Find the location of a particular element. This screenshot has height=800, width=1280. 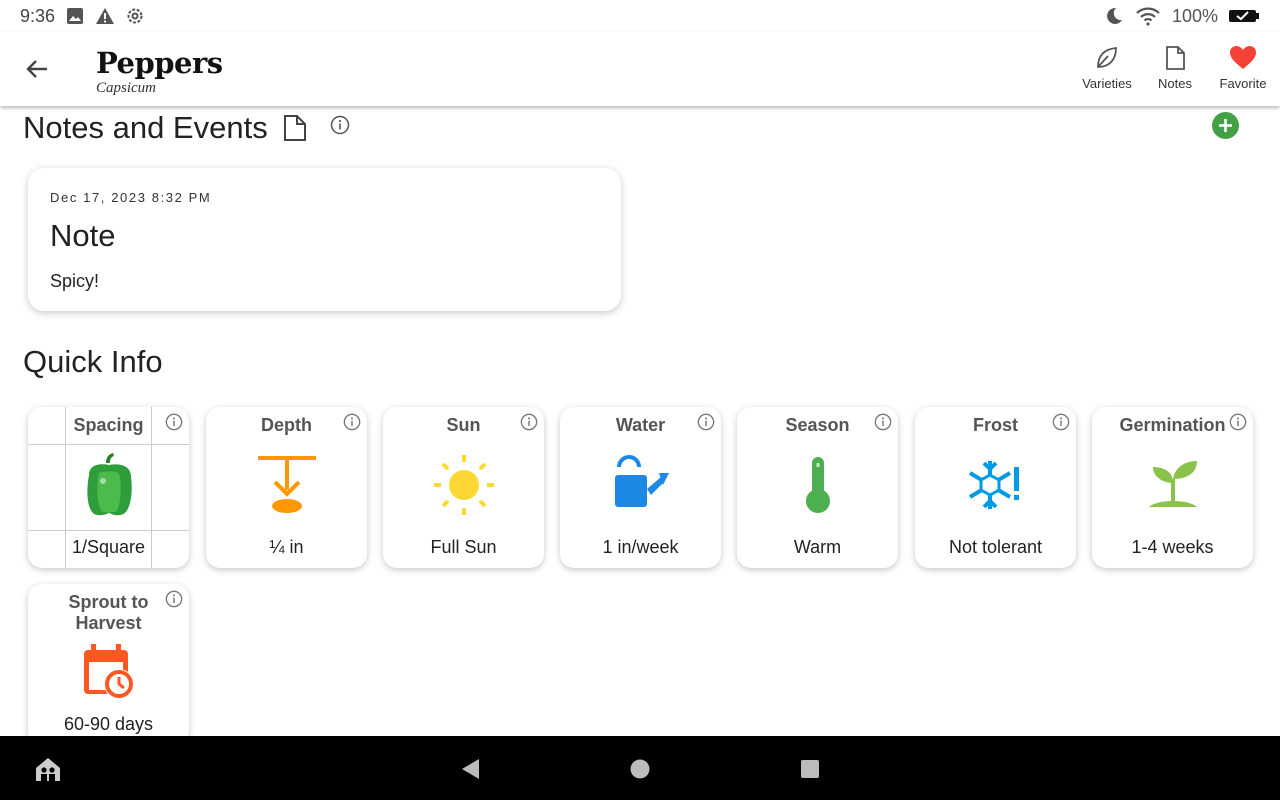

circle-home-icon is located at coordinates (640, 769).